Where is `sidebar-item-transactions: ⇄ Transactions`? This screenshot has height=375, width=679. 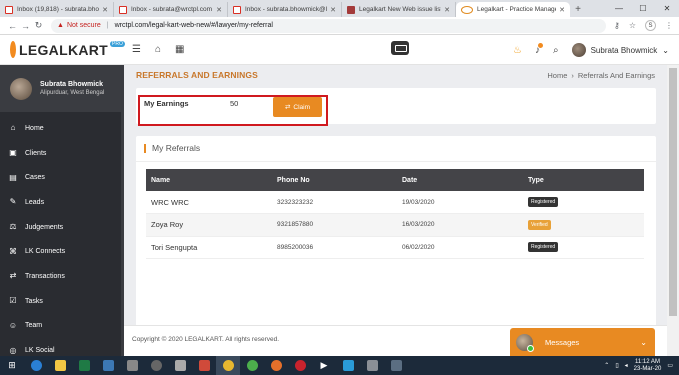
sidebar-item-transactions: ⇄ Transactions is located at coordinates (60, 276).